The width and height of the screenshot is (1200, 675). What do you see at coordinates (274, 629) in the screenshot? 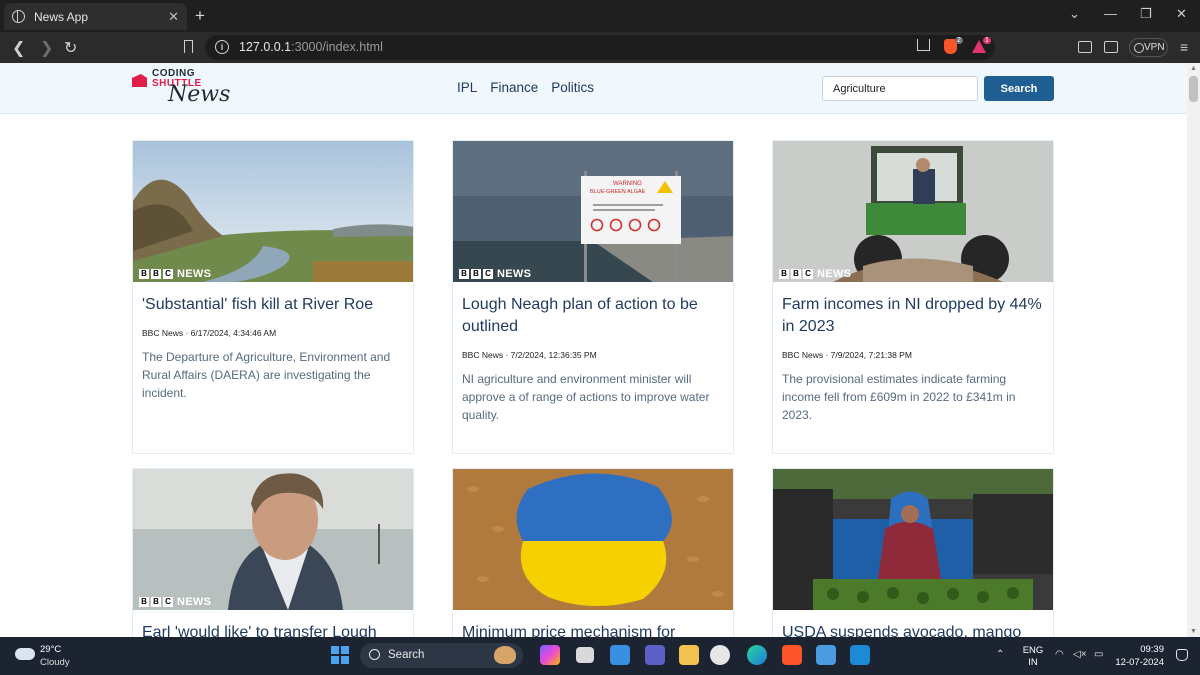
I see `article-title: Earl 'would like' to transfer Lough` at bounding box center [274, 629].